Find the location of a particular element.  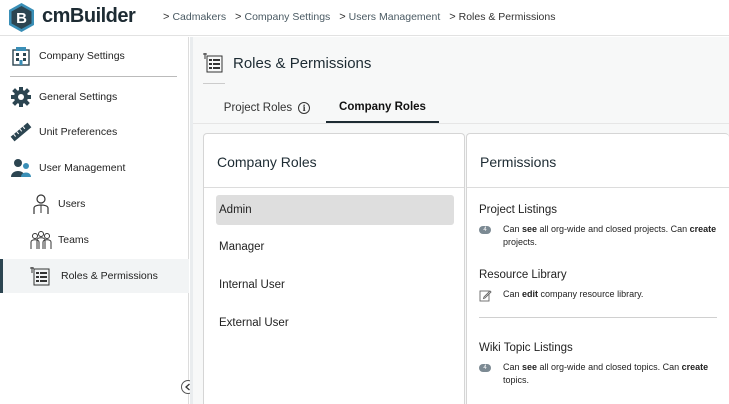

breadcrumb-roles-permissions: Roles & Permissions is located at coordinates (507, 17).